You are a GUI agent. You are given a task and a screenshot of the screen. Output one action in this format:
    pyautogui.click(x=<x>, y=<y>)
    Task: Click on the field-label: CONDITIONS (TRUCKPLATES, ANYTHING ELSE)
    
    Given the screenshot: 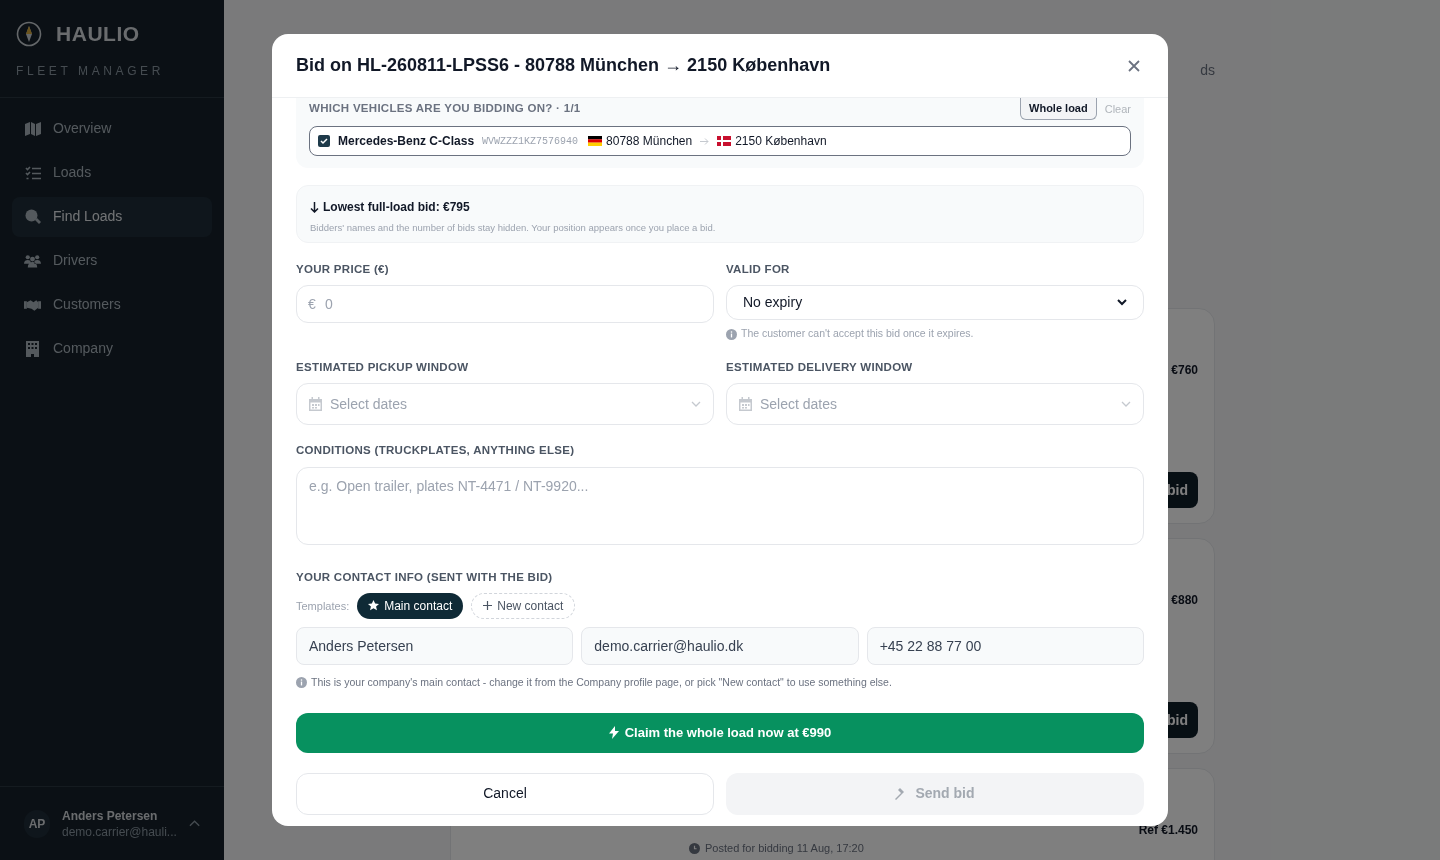 What is the action you would take?
    pyautogui.click(x=436, y=451)
    